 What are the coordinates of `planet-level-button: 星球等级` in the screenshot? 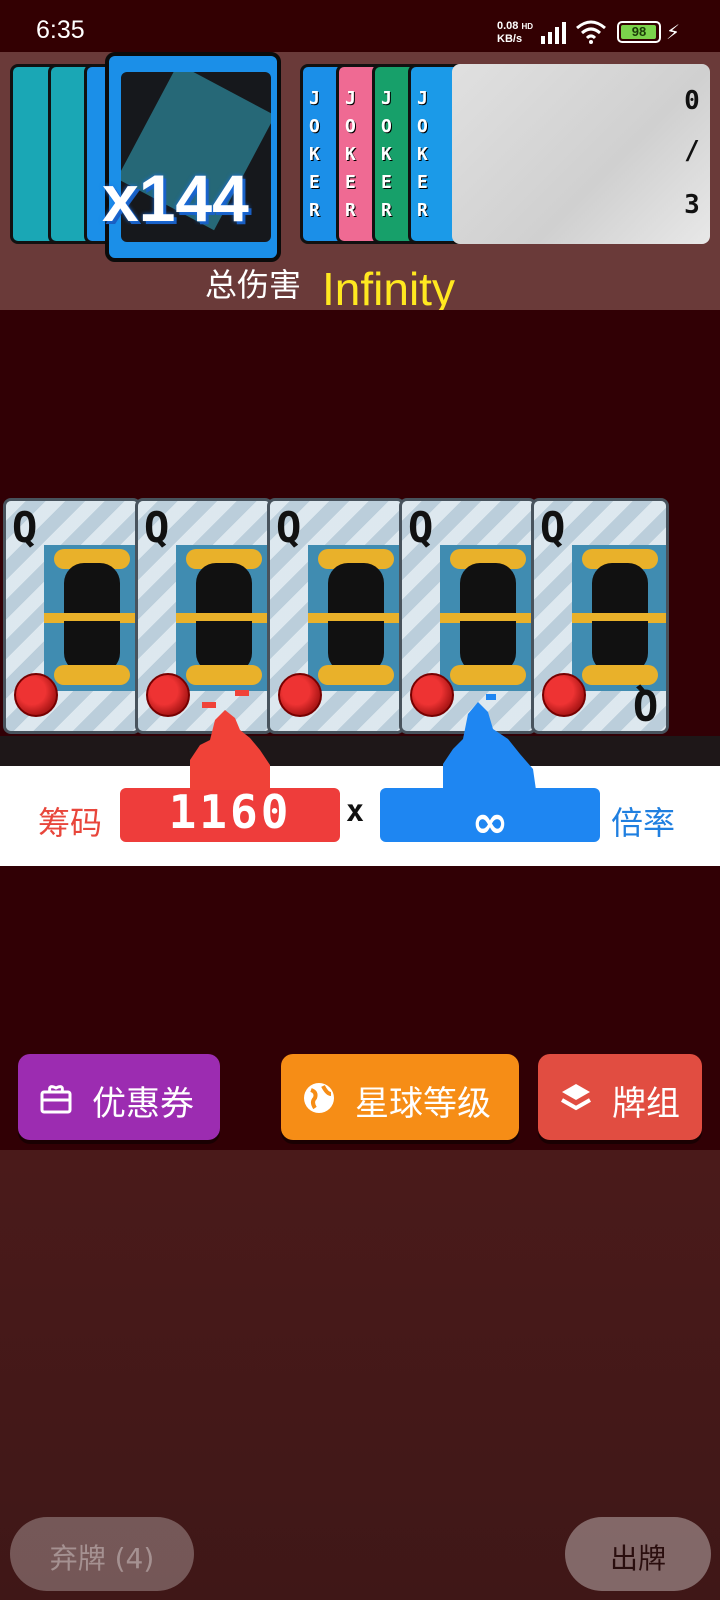 It's located at (400, 1097).